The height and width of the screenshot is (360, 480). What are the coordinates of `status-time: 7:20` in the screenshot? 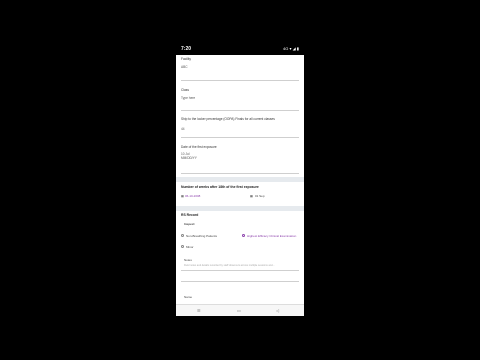 It's located at (186, 49).